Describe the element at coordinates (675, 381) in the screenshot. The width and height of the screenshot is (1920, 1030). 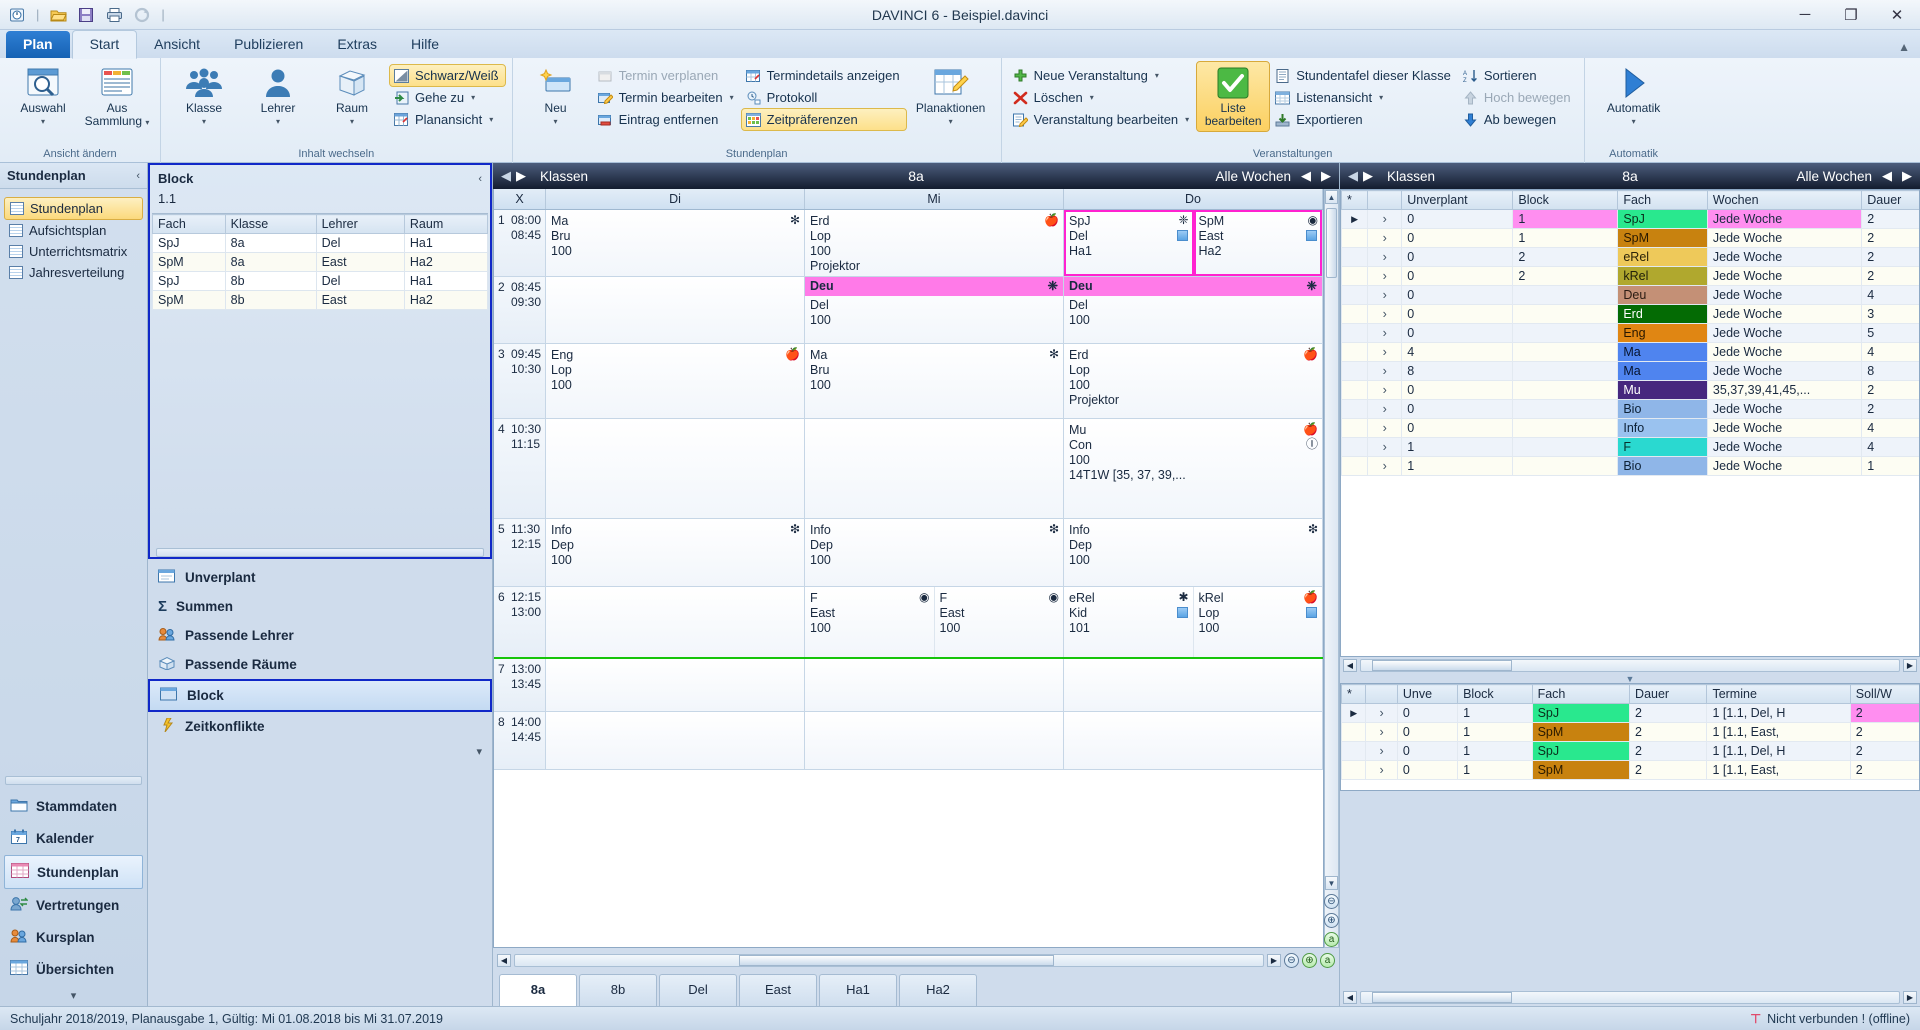
I see `lesson-cell: 🍎 Eng Lop 100` at that location.